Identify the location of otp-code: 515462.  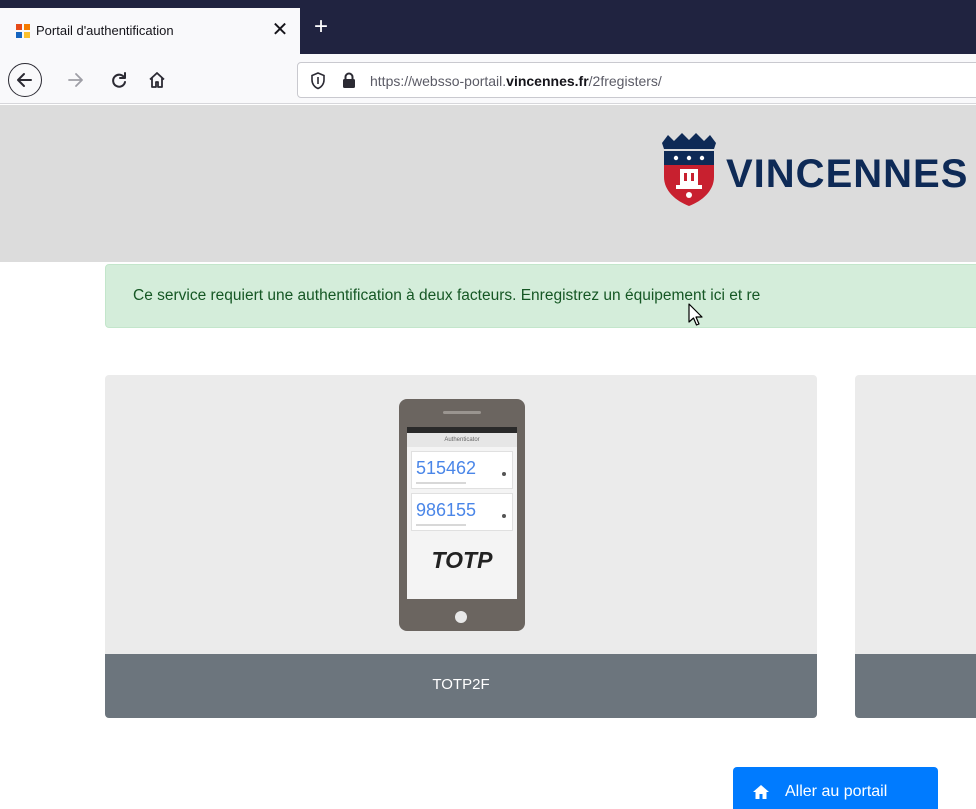
(446, 468).